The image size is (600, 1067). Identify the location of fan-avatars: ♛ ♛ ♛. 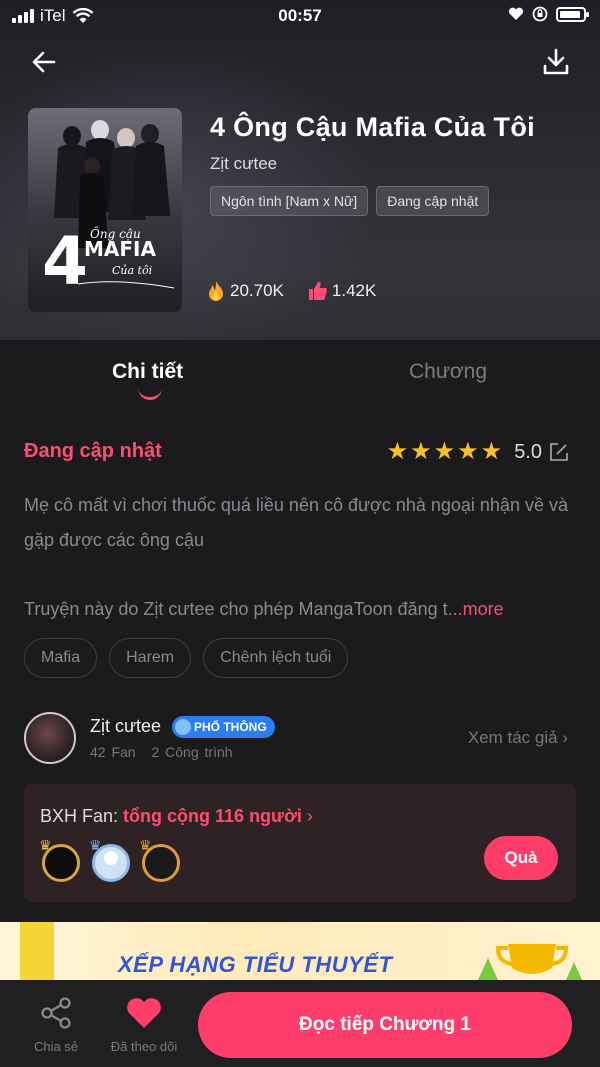
(109, 859).